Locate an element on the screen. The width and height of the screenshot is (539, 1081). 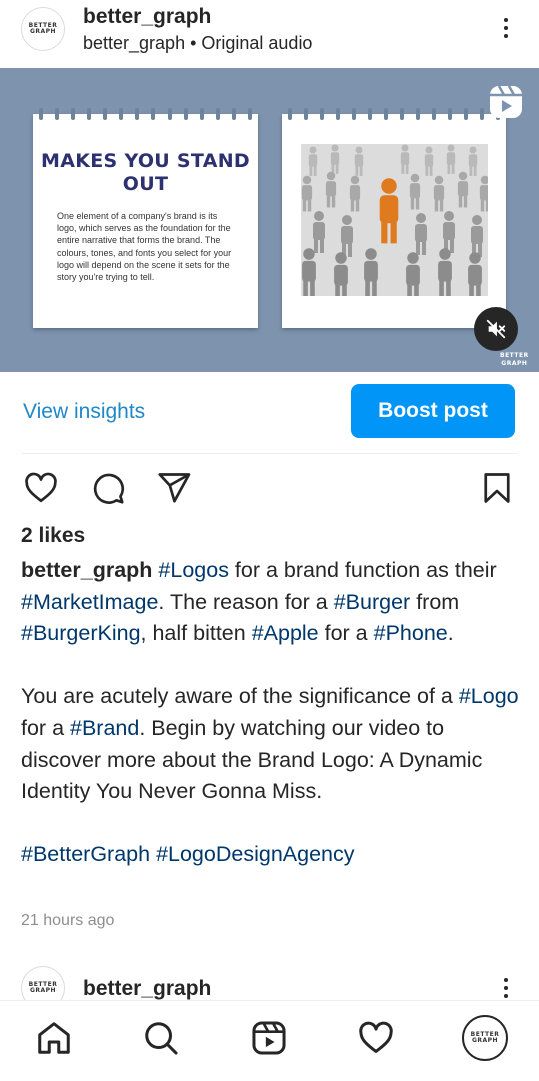
boost-post-button: Boost post is located at coordinates (433, 411).